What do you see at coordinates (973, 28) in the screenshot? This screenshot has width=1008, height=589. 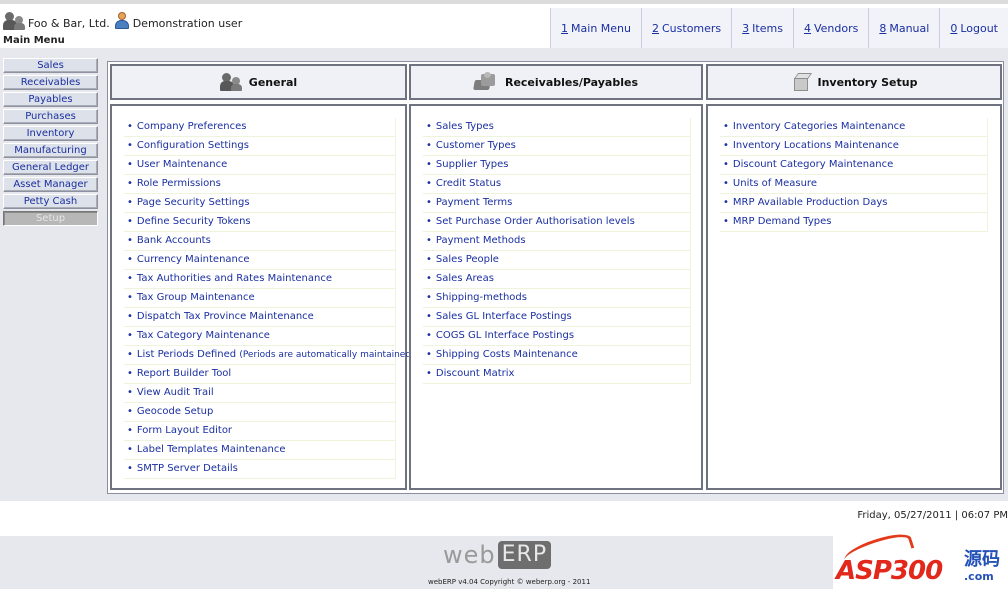 I see `nav-logout: 0 Logout` at bounding box center [973, 28].